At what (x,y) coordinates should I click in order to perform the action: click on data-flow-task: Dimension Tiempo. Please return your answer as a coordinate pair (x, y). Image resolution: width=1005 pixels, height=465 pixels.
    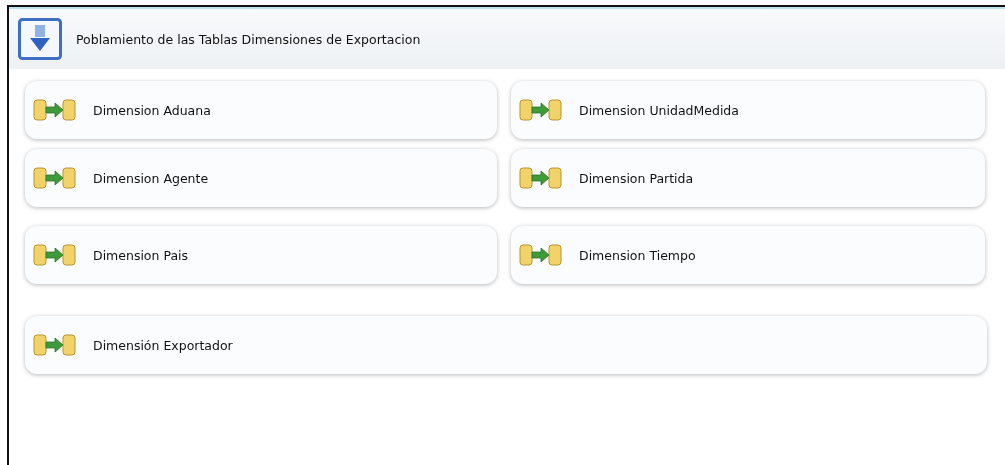
    Looking at the image, I should click on (748, 255).